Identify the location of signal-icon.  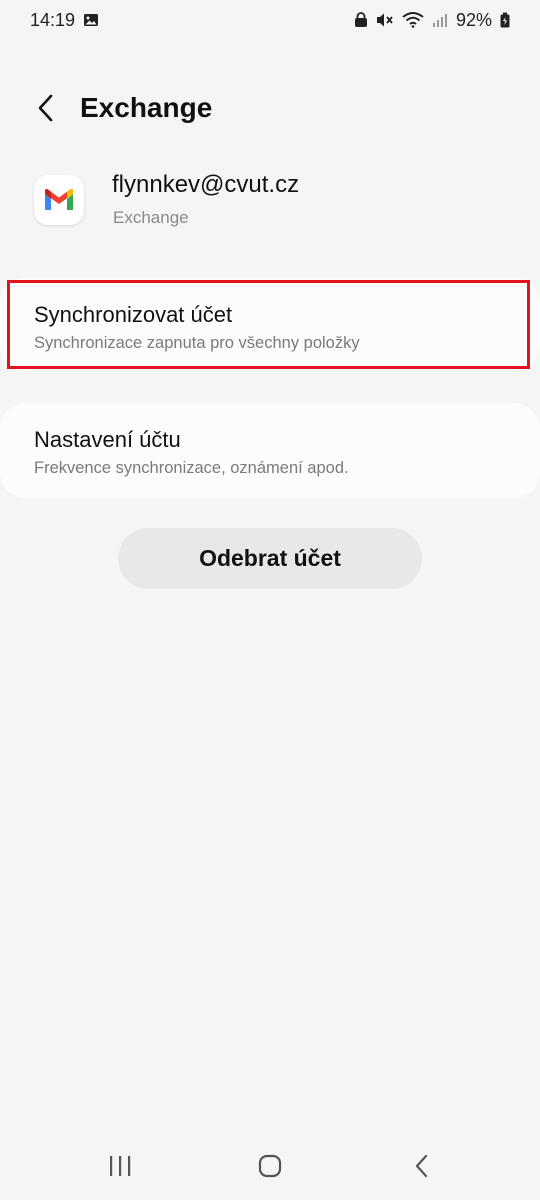
(440, 20).